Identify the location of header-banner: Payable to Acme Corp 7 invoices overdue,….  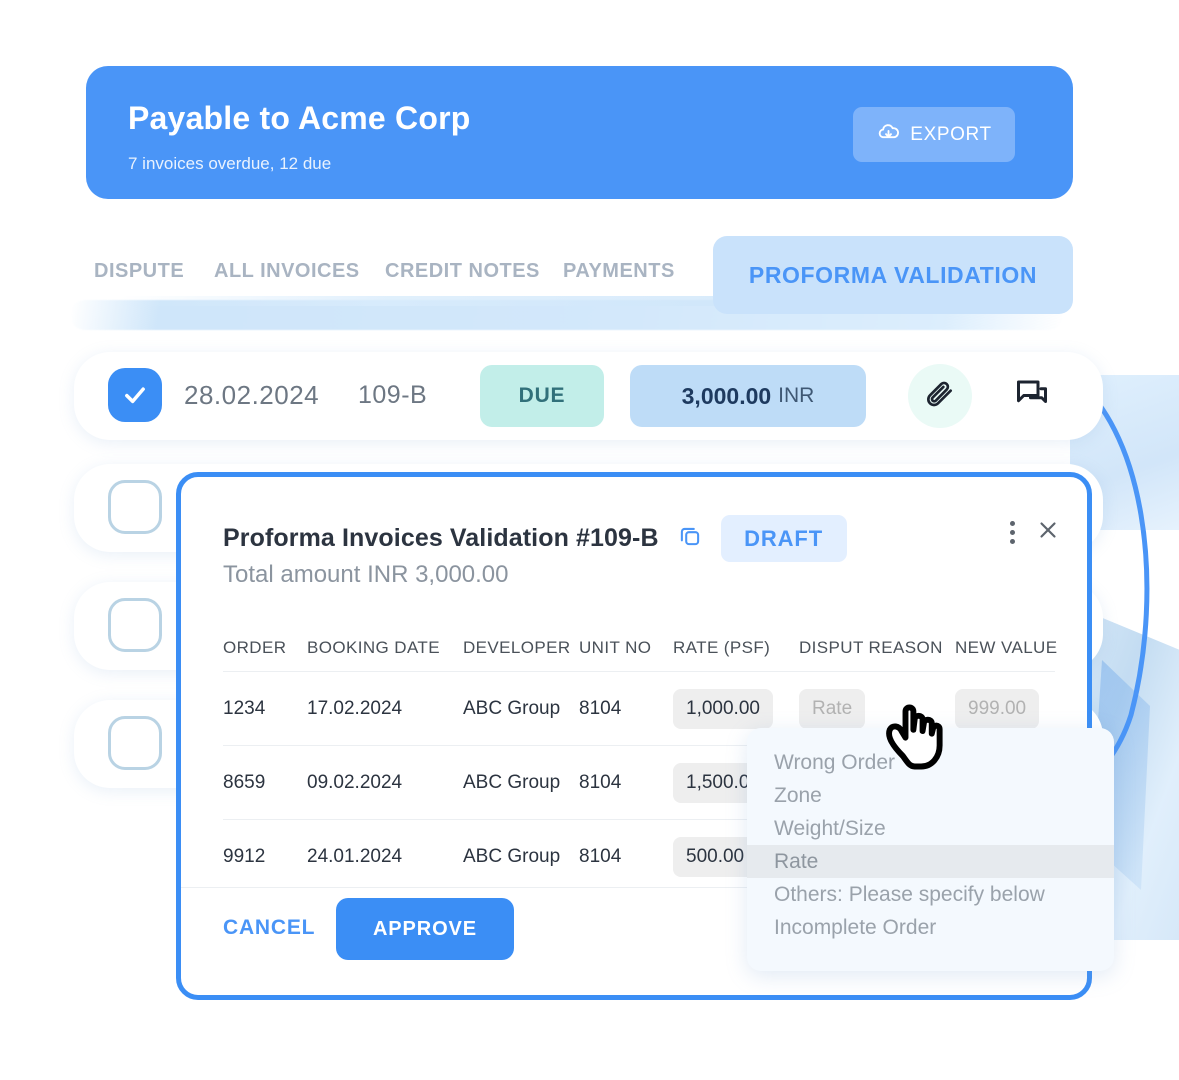
(579, 132).